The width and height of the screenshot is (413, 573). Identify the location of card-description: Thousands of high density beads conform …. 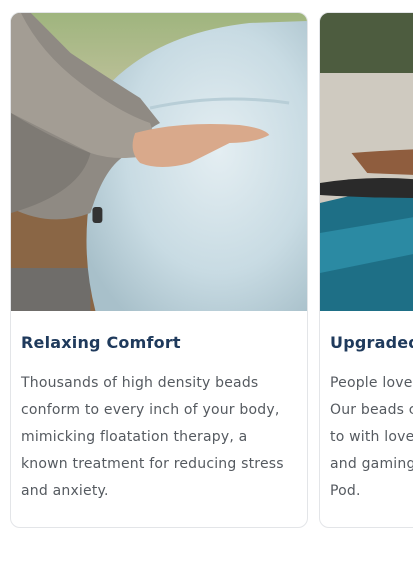
(152, 437).